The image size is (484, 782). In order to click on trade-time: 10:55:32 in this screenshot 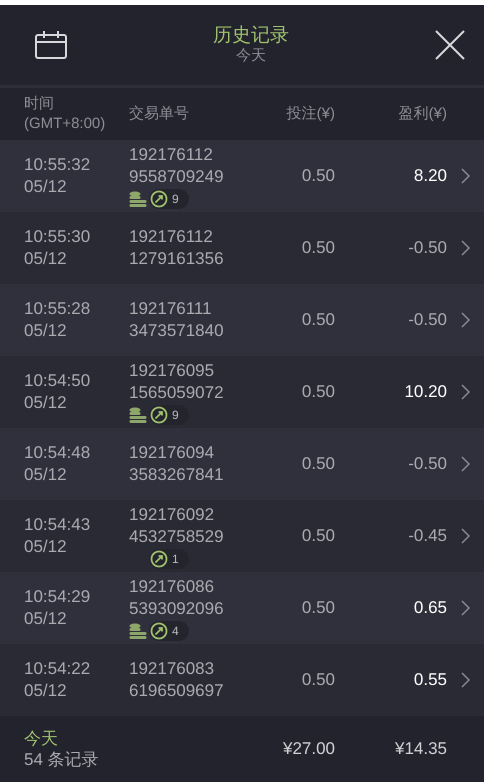, I will do `click(58, 165)`.